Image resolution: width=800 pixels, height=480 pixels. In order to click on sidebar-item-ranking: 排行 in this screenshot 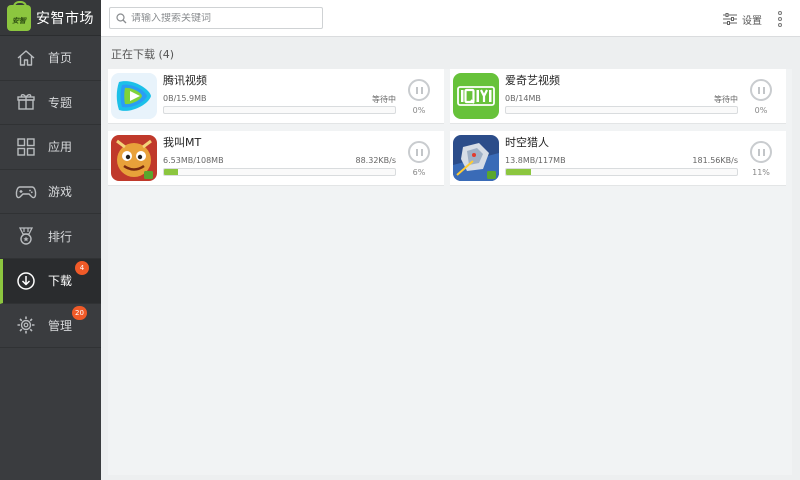, I will do `click(50, 236)`.